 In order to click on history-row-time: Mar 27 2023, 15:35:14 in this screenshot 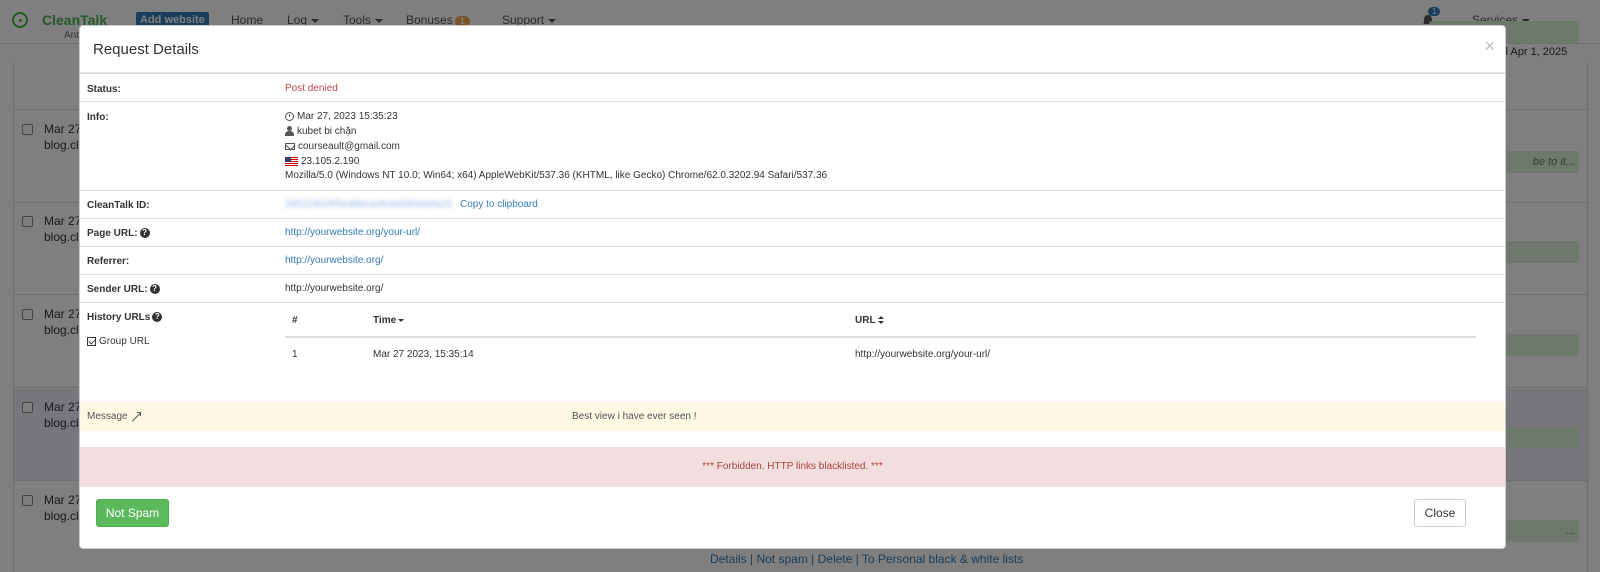, I will do `click(423, 354)`.